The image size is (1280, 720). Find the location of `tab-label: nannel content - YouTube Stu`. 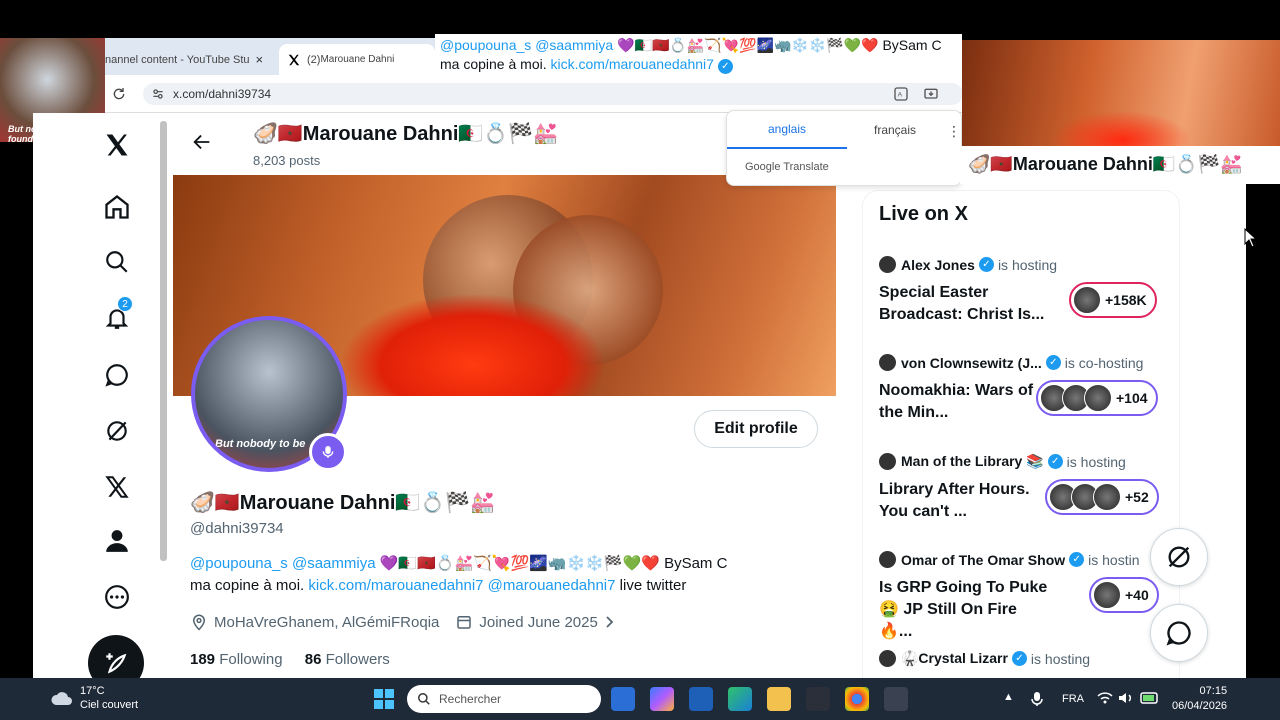

tab-label: nannel content - YouTube Stu is located at coordinates (177, 59).